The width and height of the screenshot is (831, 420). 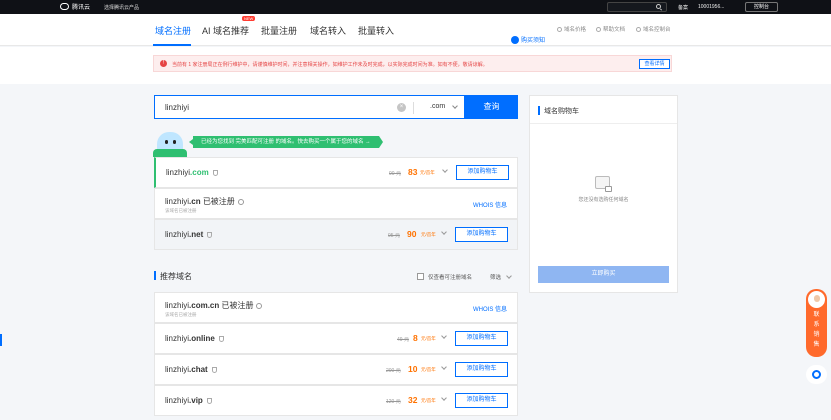 What do you see at coordinates (415, 338) in the screenshot?
I see `sale-price: 8` at bounding box center [415, 338].